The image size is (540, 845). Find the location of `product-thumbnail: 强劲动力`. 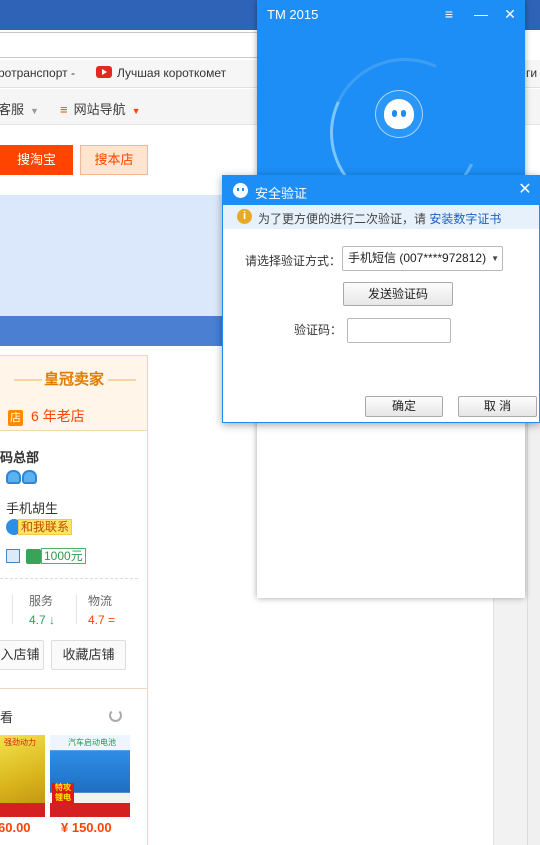

product-thumbnail: 强劲动力 is located at coordinates (22, 776).